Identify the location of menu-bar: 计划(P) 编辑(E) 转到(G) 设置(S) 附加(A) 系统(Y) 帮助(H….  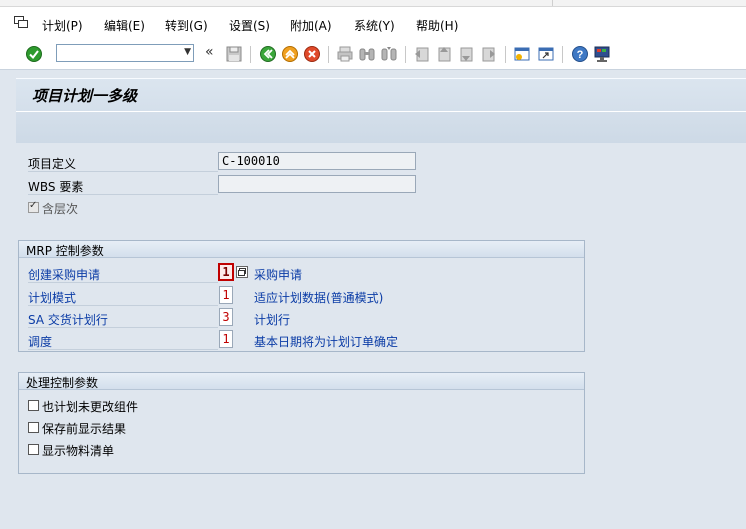
(373, 23).